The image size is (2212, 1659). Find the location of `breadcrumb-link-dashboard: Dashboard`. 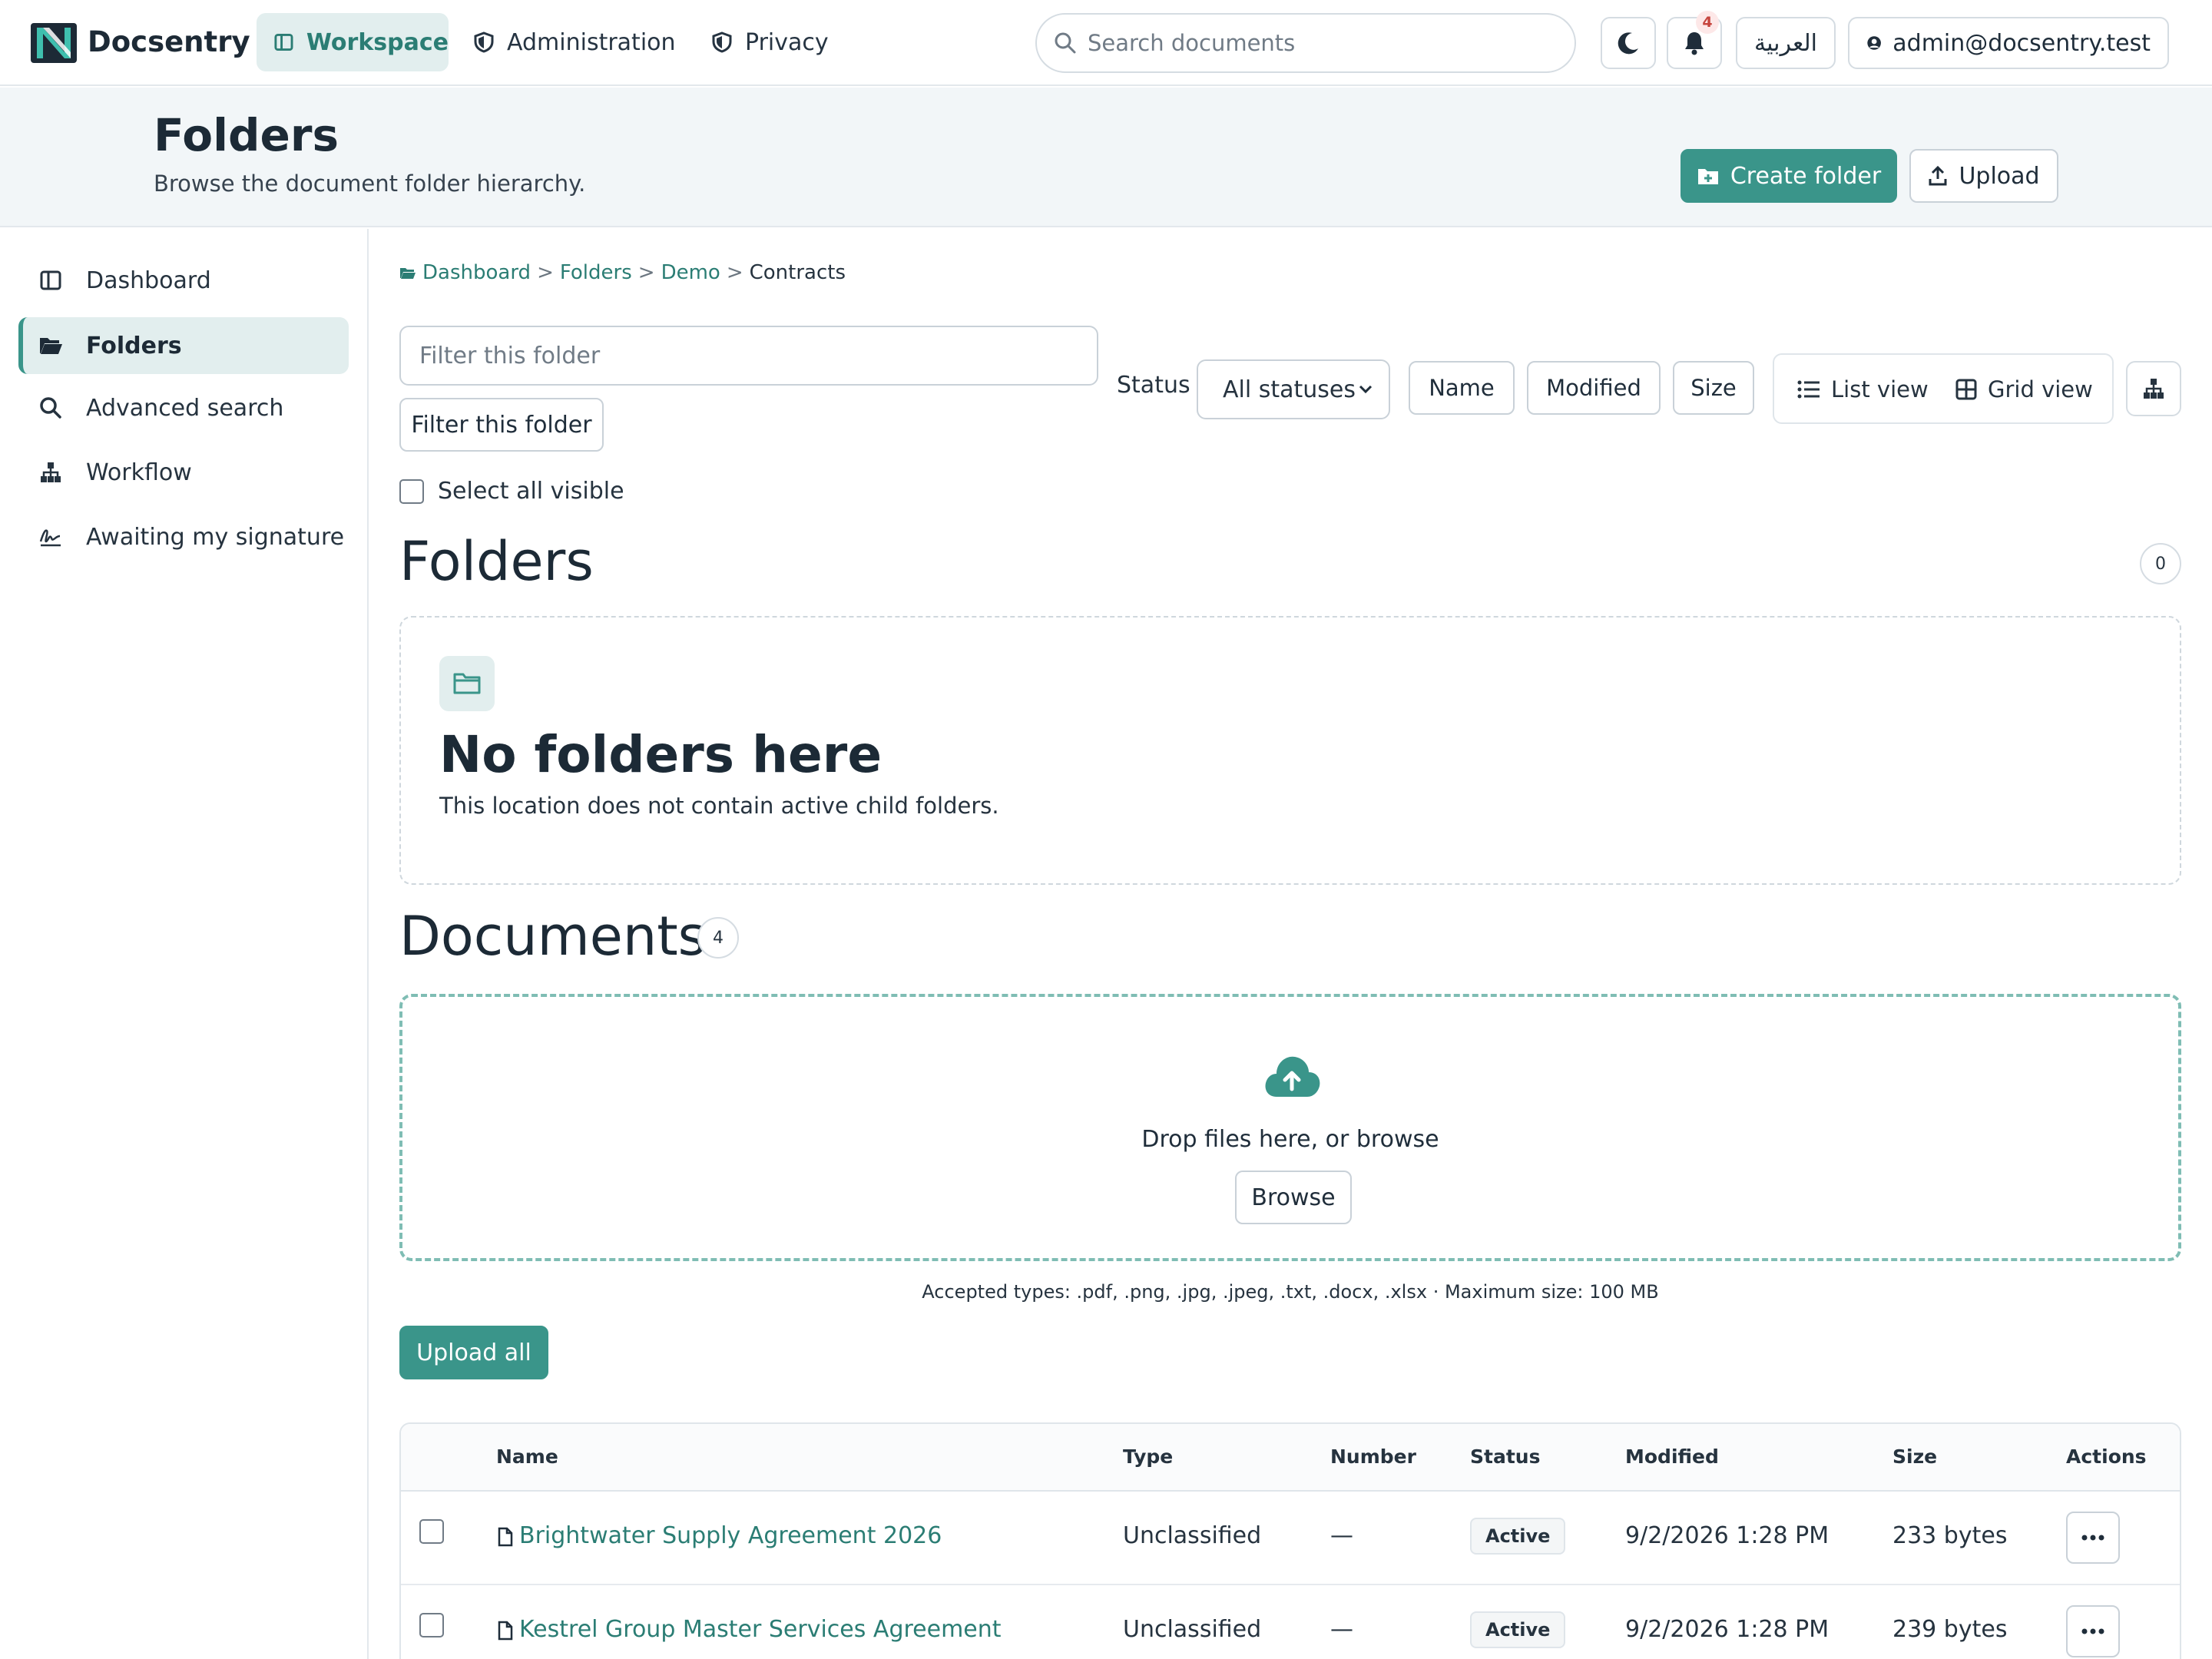

breadcrumb-link-dashboard: Dashboard is located at coordinates (476, 272).